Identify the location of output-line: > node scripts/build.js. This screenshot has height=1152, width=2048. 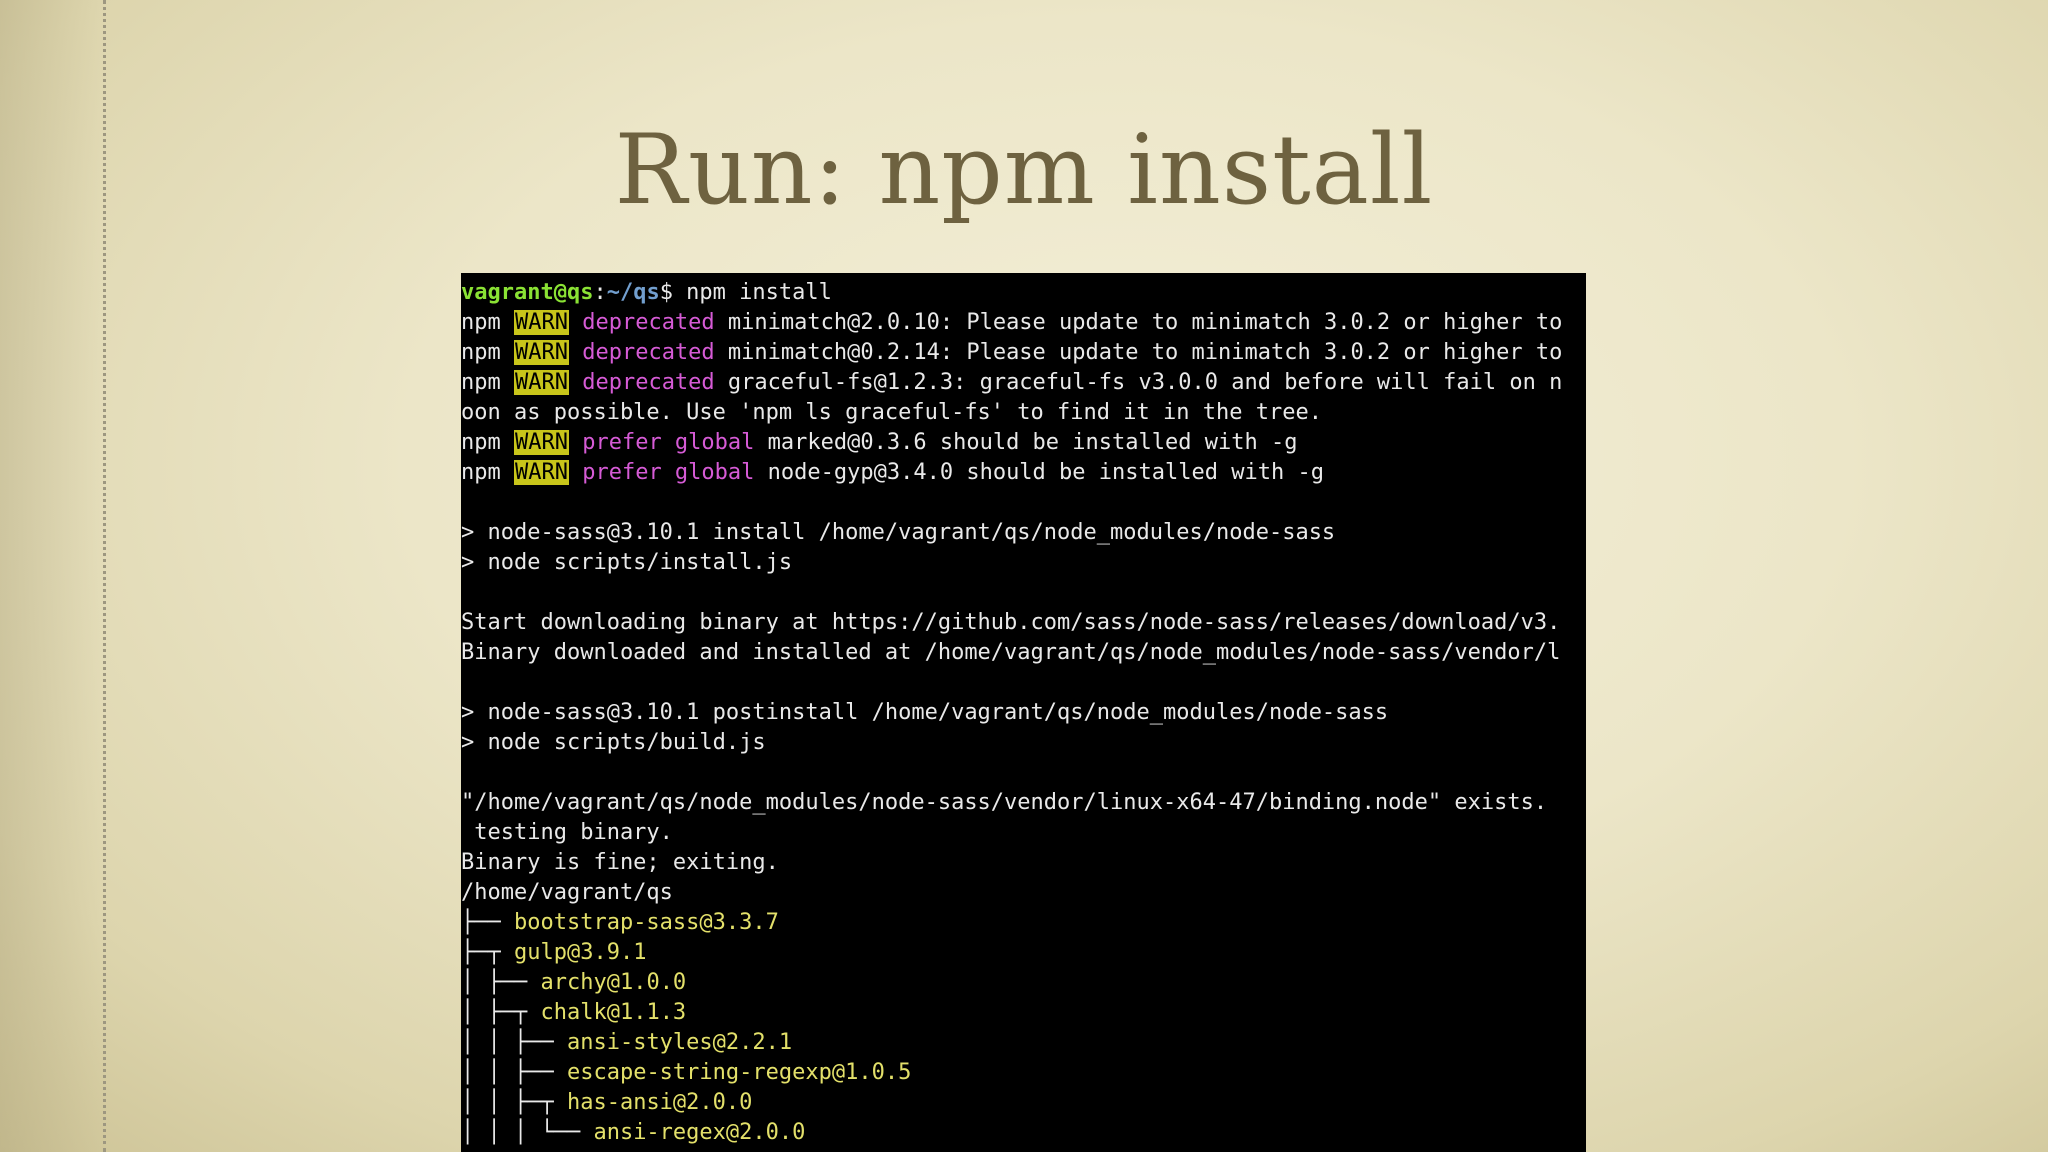
(613, 742).